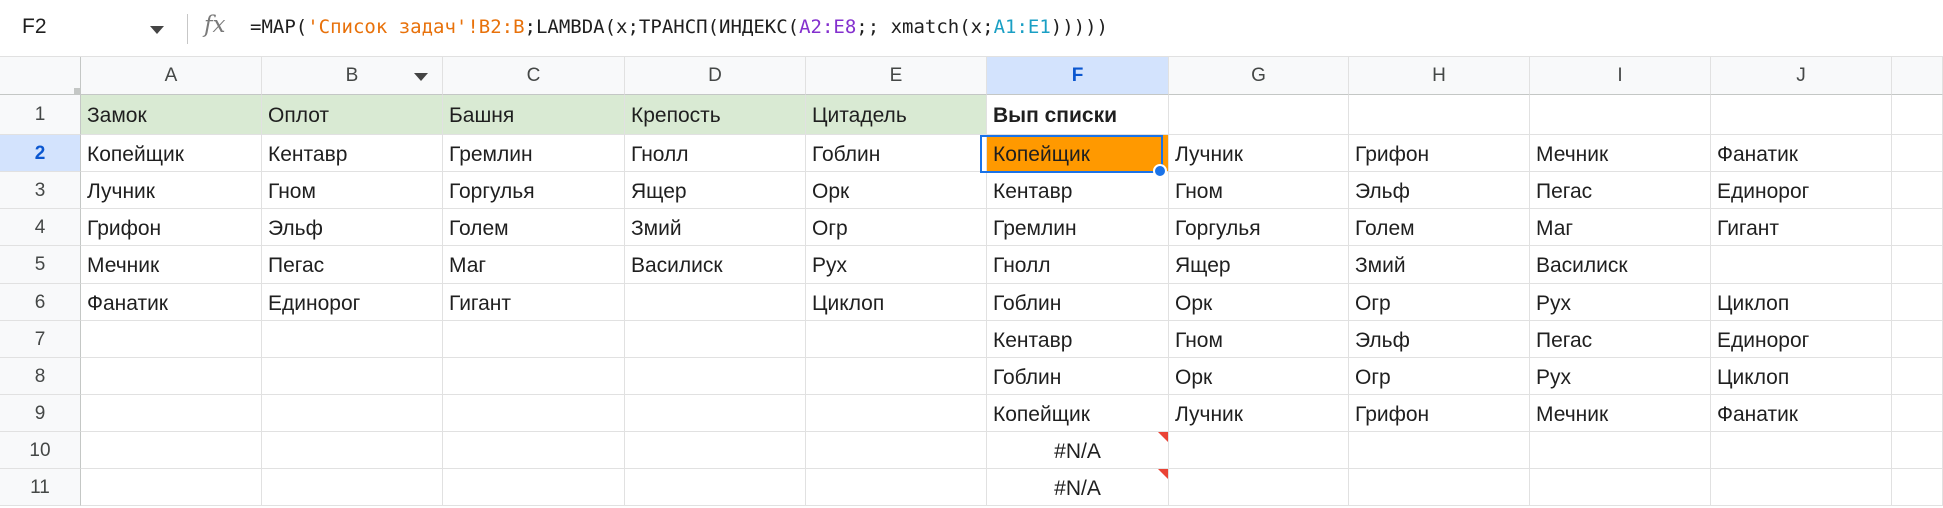 Image resolution: width=1943 pixels, height=508 pixels. I want to click on chevron-down-icon, so click(157, 30).